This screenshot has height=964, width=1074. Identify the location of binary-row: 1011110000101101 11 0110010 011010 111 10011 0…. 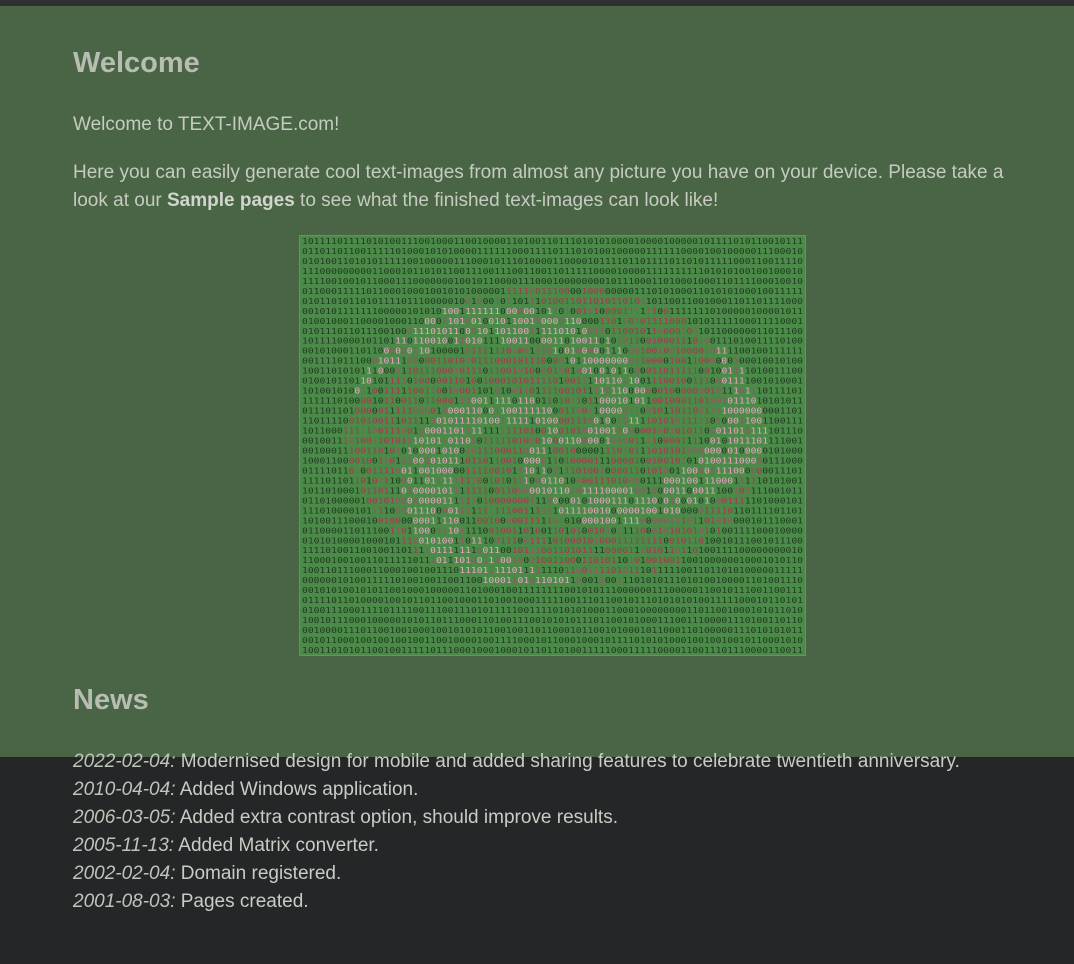
(552, 341).